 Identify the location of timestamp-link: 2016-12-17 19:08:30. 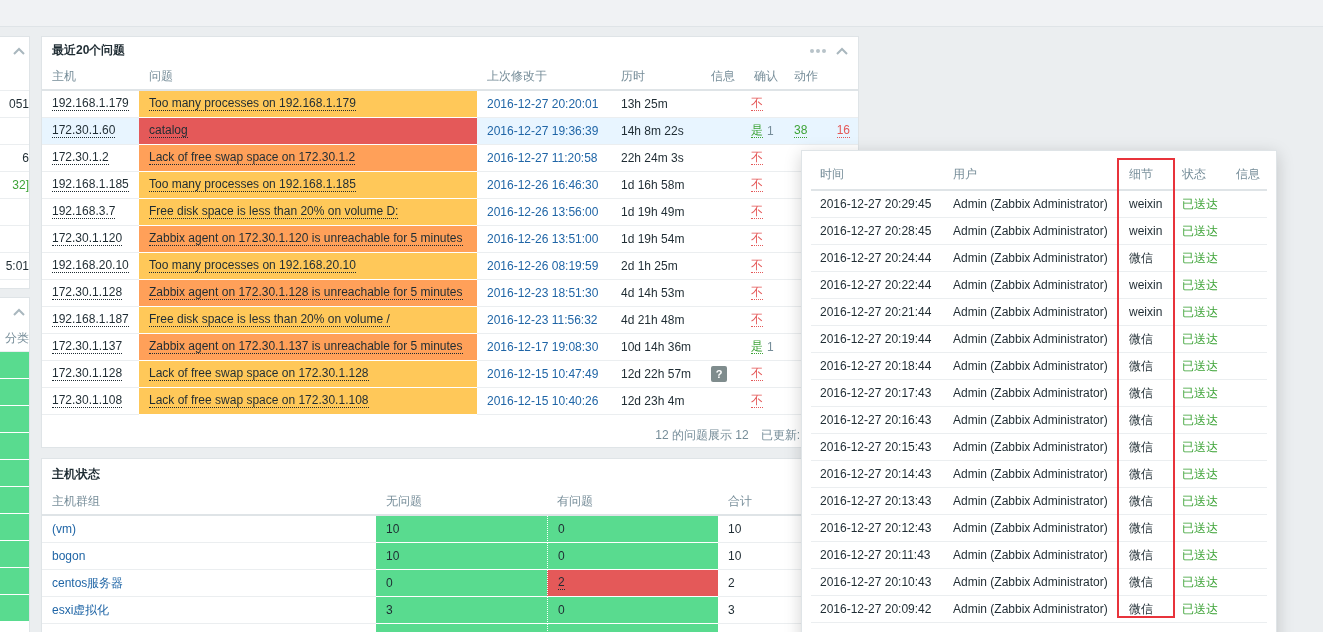
(543, 347).